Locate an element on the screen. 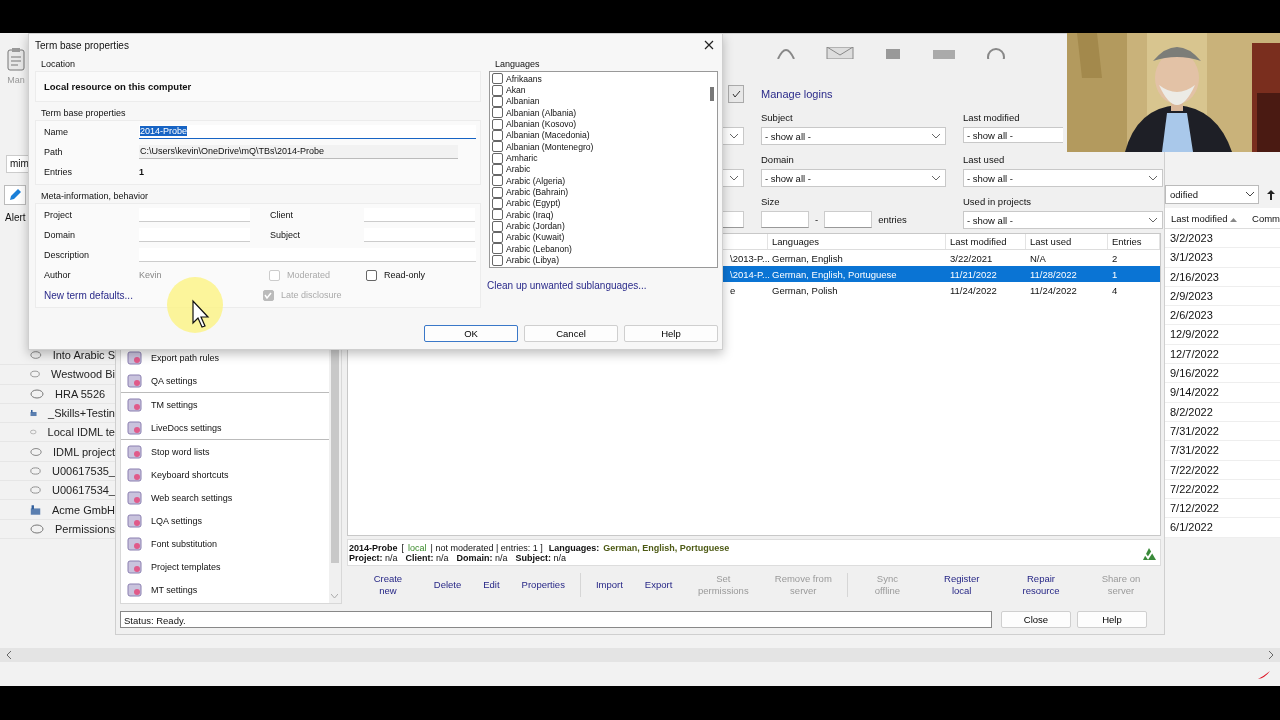  language-checkbox: Albanian (Kosovo) is located at coordinates (599, 124).